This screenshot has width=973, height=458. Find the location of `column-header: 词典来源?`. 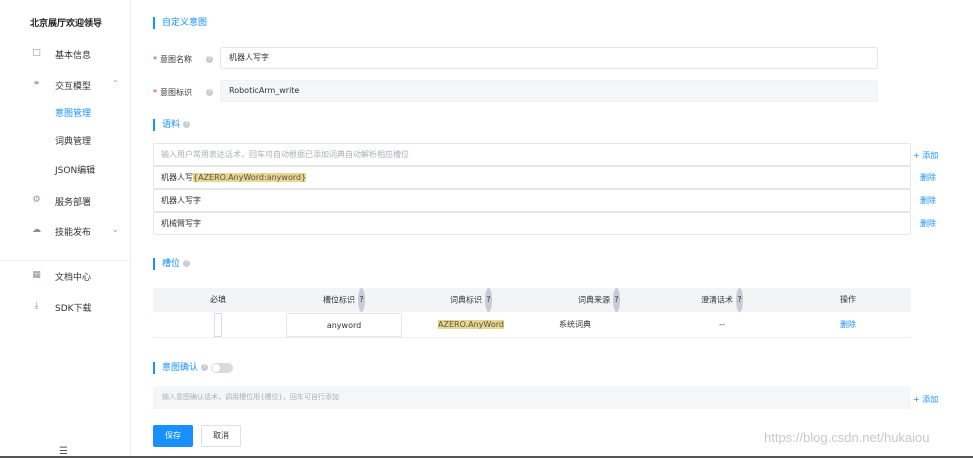

column-header: 词典来源? is located at coordinates (599, 300).